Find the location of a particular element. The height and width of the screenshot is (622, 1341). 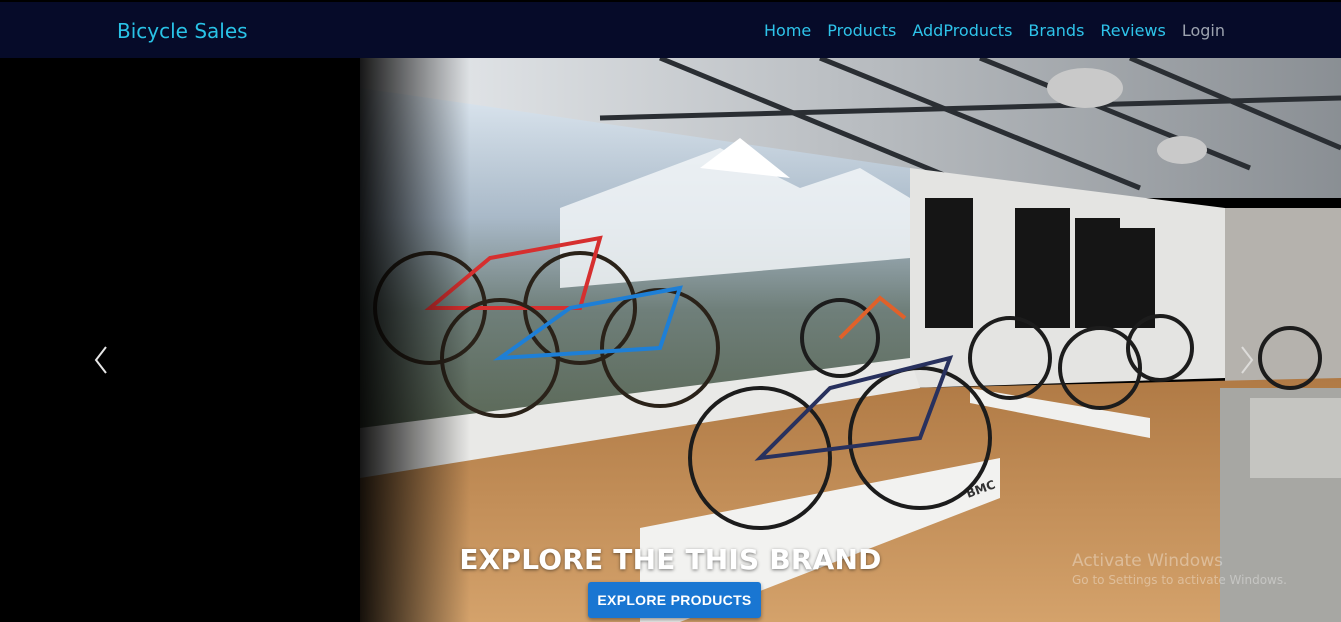

nav-link-login: Login is located at coordinates (1203, 30).